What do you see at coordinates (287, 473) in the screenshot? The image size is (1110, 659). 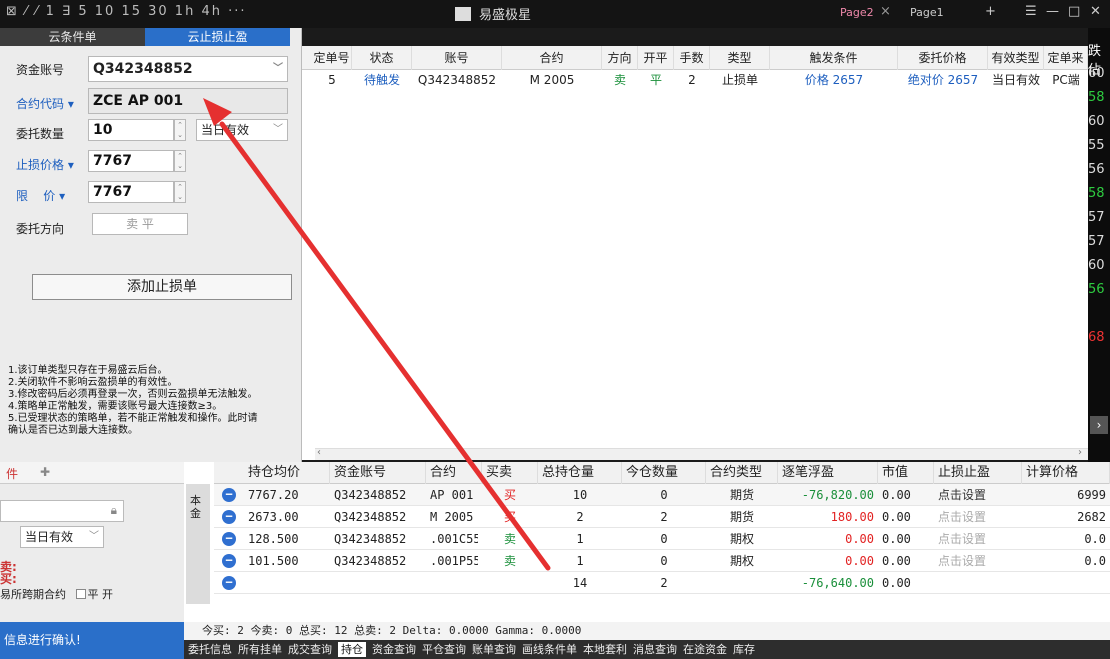 I see `col-avg-price: 持仓均价` at bounding box center [287, 473].